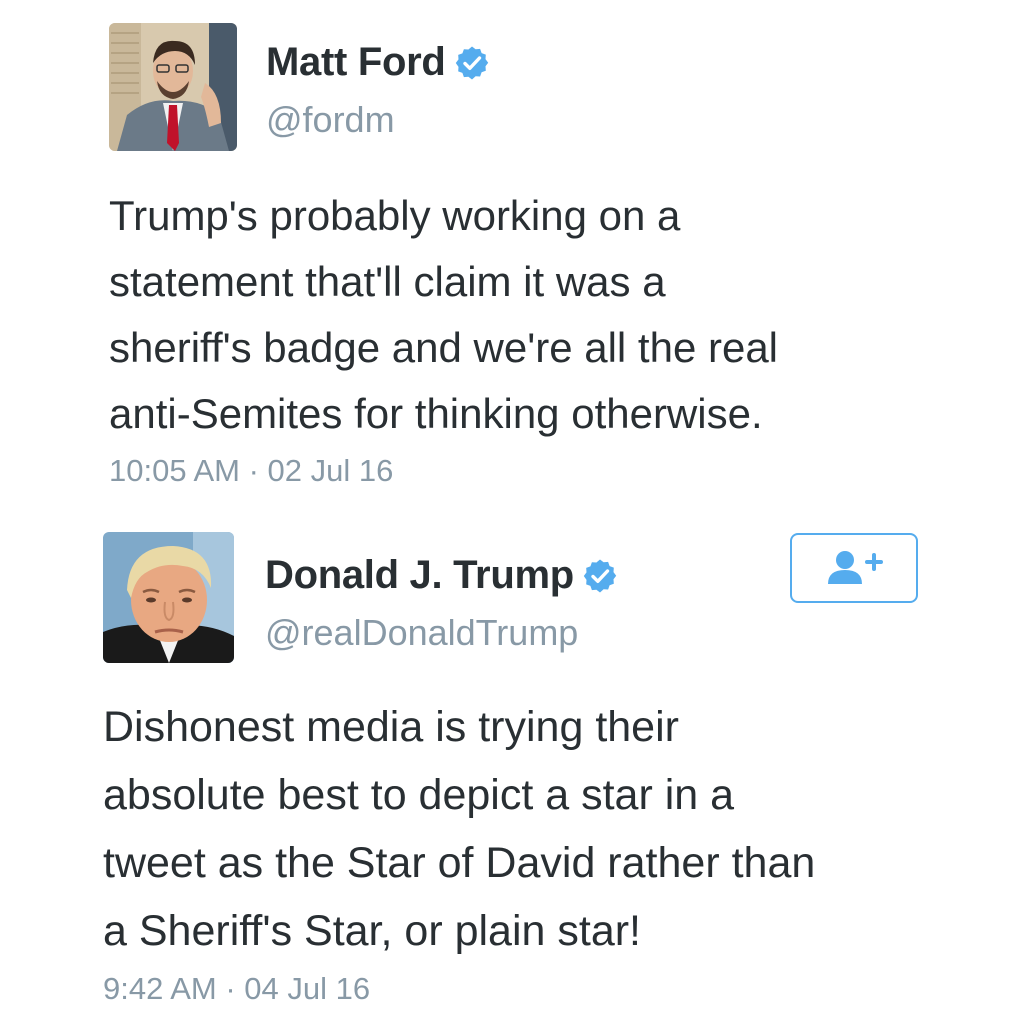 The width and height of the screenshot is (1024, 1024). I want to click on tweet-text-line: Dishonest media is trying their, so click(391, 727).